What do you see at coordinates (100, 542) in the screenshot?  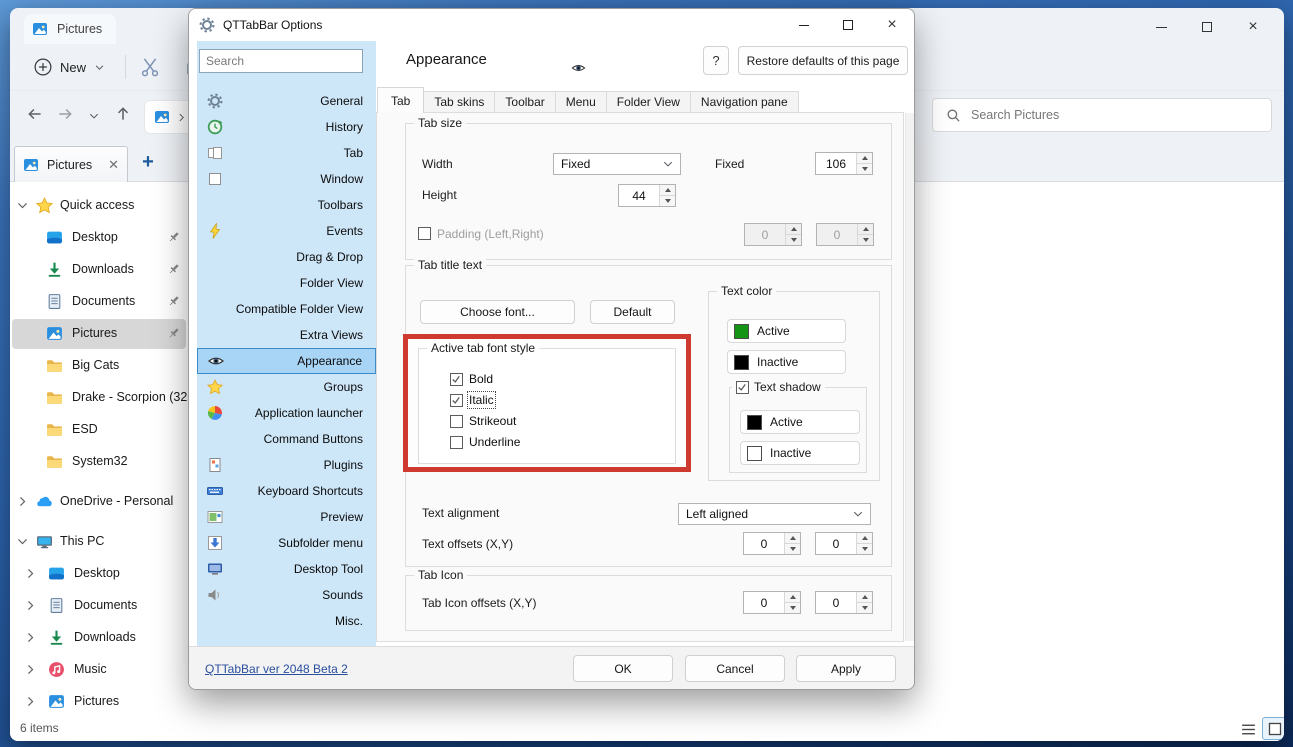 I see `tree-item-this-pc: This PC` at bounding box center [100, 542].